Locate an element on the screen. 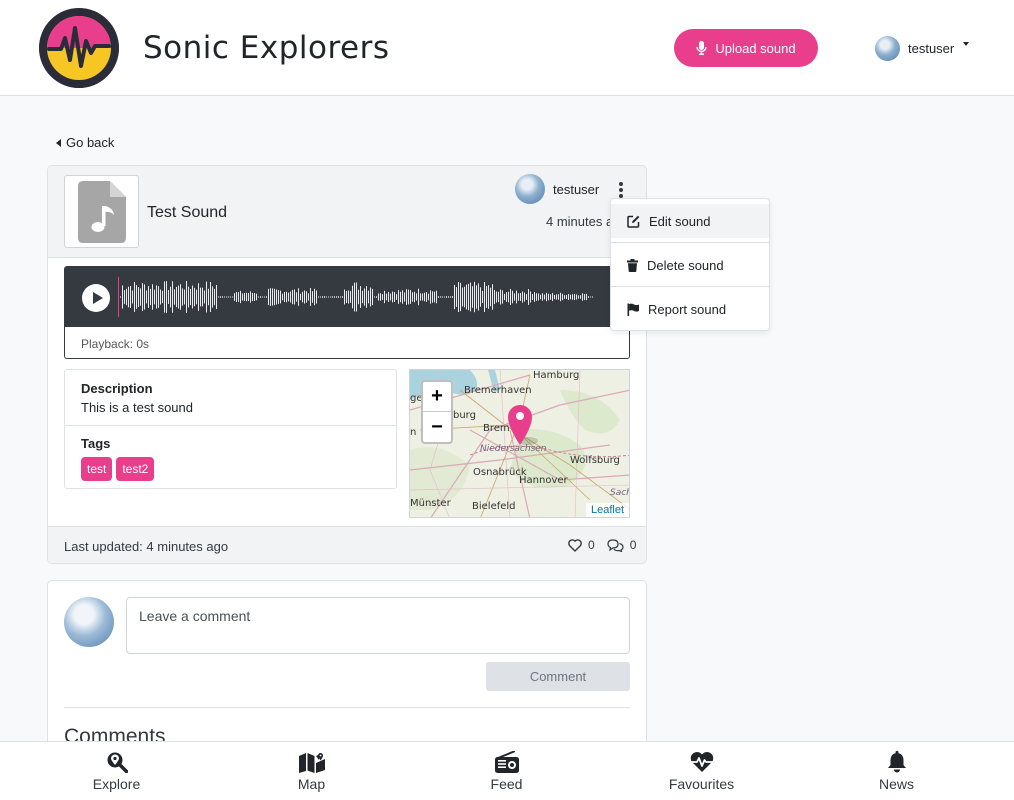 This screenshot has width=1014, height=800. play-icon is located at coordinates (97, 298).